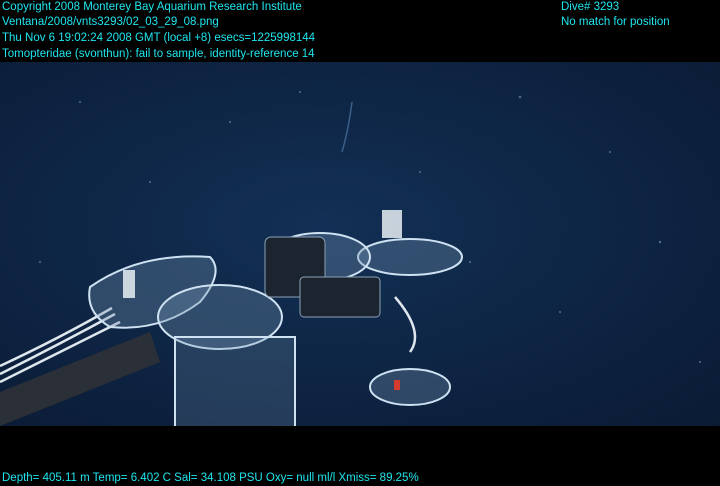 Image resolution: width=720 pixels, height=486 pixels. What do you see at coordinates (397, 385) in the screenshot?
I see `red-marker` at bounding box center [397, 385].